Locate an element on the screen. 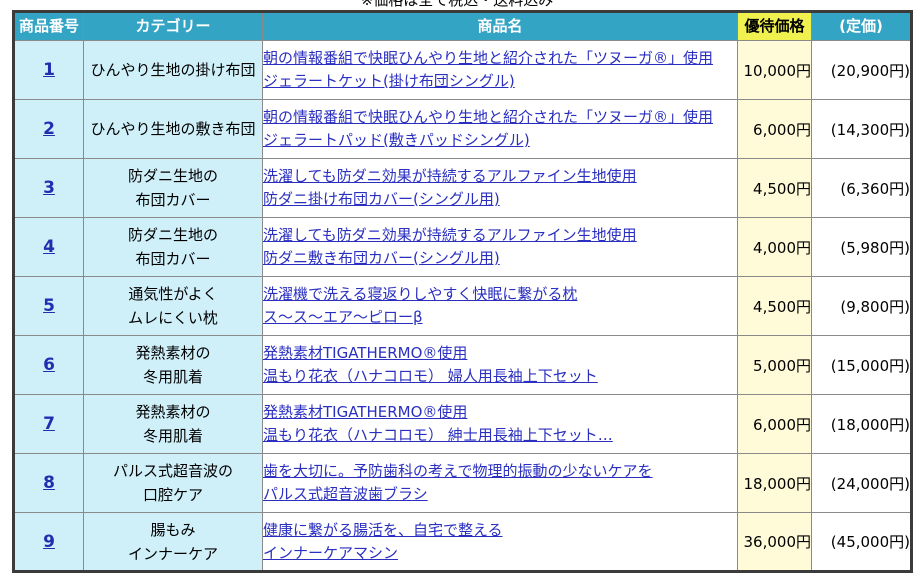 The height and width of the screenshot is (582, 914). header-name: 商品名 is located at coordinates (500, 26).